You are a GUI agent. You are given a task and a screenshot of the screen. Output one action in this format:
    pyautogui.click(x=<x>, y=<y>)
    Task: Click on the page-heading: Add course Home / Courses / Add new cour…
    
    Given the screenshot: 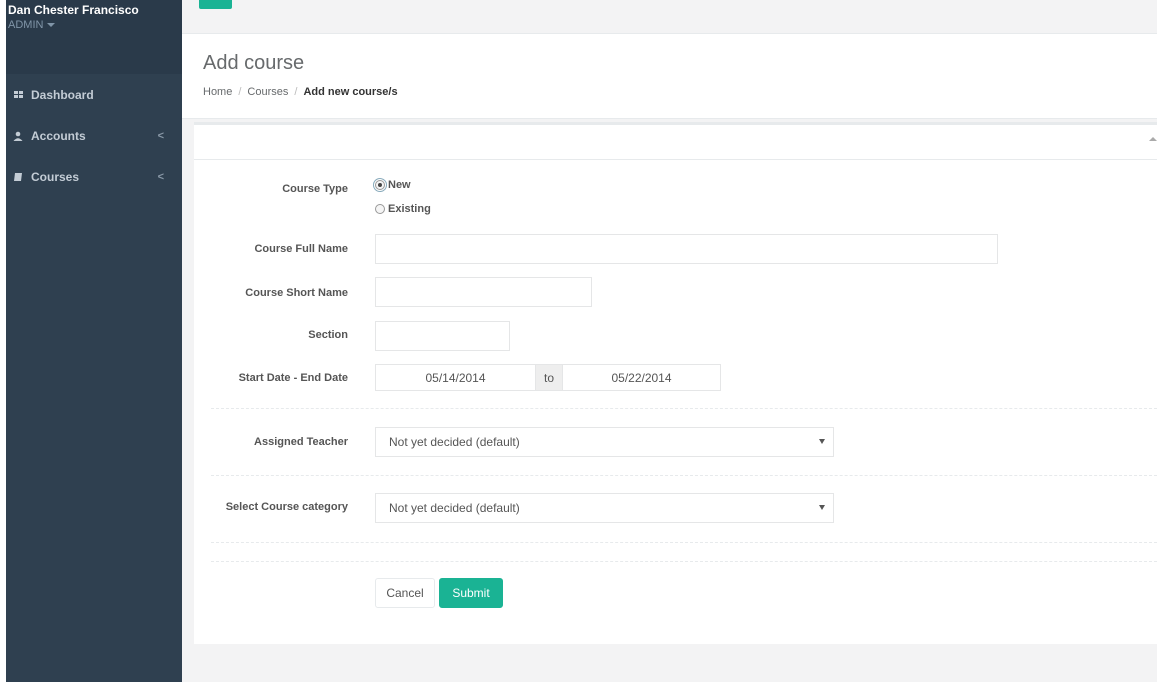 What is the action you would take?
    pyautogui.click(x=669, y=76)
    